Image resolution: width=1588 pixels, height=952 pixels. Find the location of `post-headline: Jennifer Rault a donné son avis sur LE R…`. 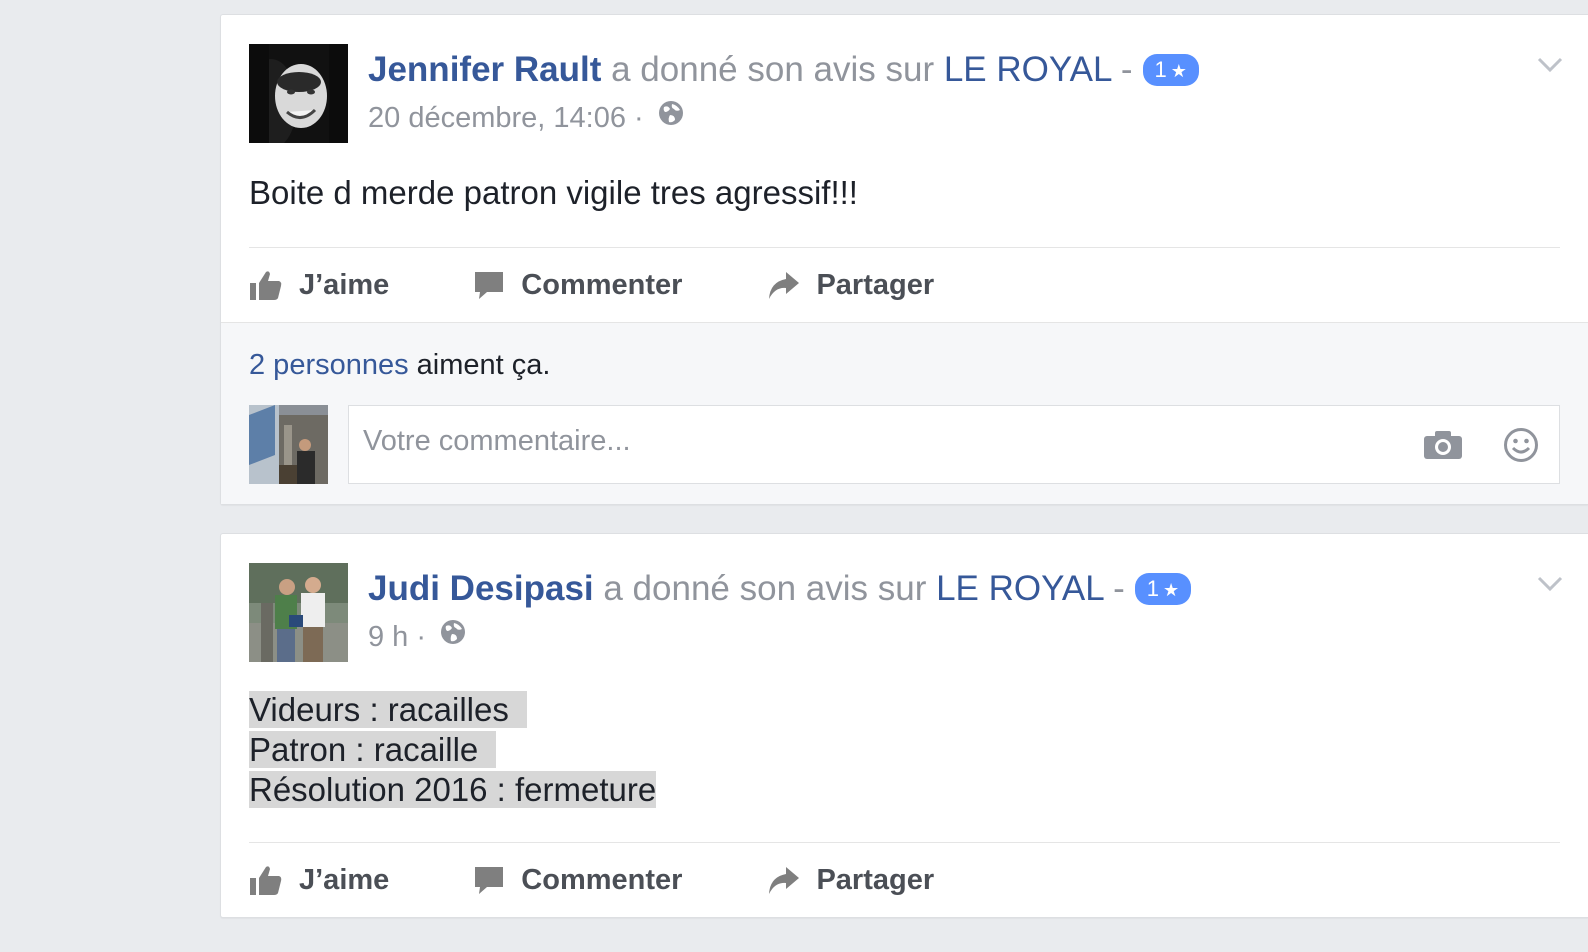

post-headline: Jennifer Rault a donné son avis sur LE R… is located at coordinates (783, 70).